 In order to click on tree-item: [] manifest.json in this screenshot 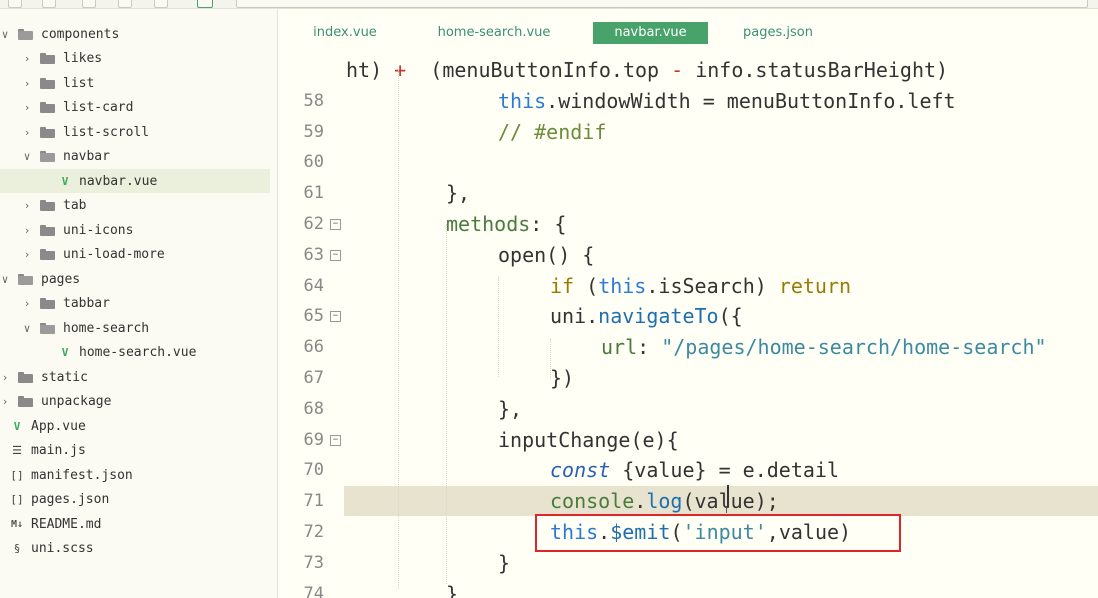, I will do `click(135, 475)`.